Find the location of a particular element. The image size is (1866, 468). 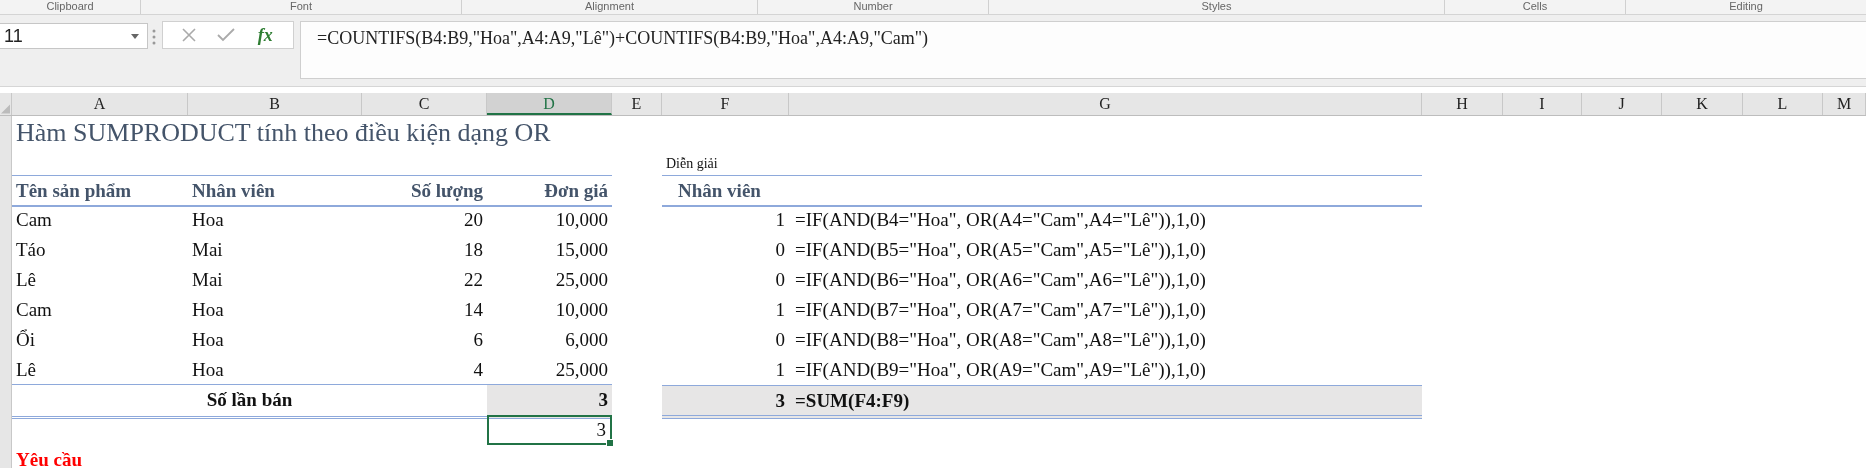

column-header: D is located at coordinates (549, 104).